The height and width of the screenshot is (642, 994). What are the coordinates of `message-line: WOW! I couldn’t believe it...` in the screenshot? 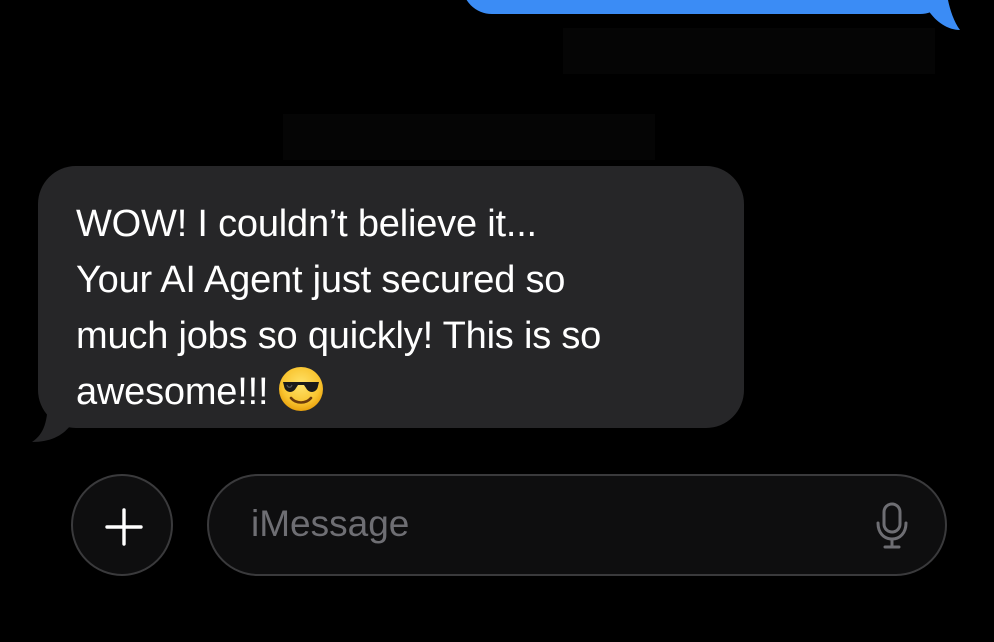 It's located at (306, 224).